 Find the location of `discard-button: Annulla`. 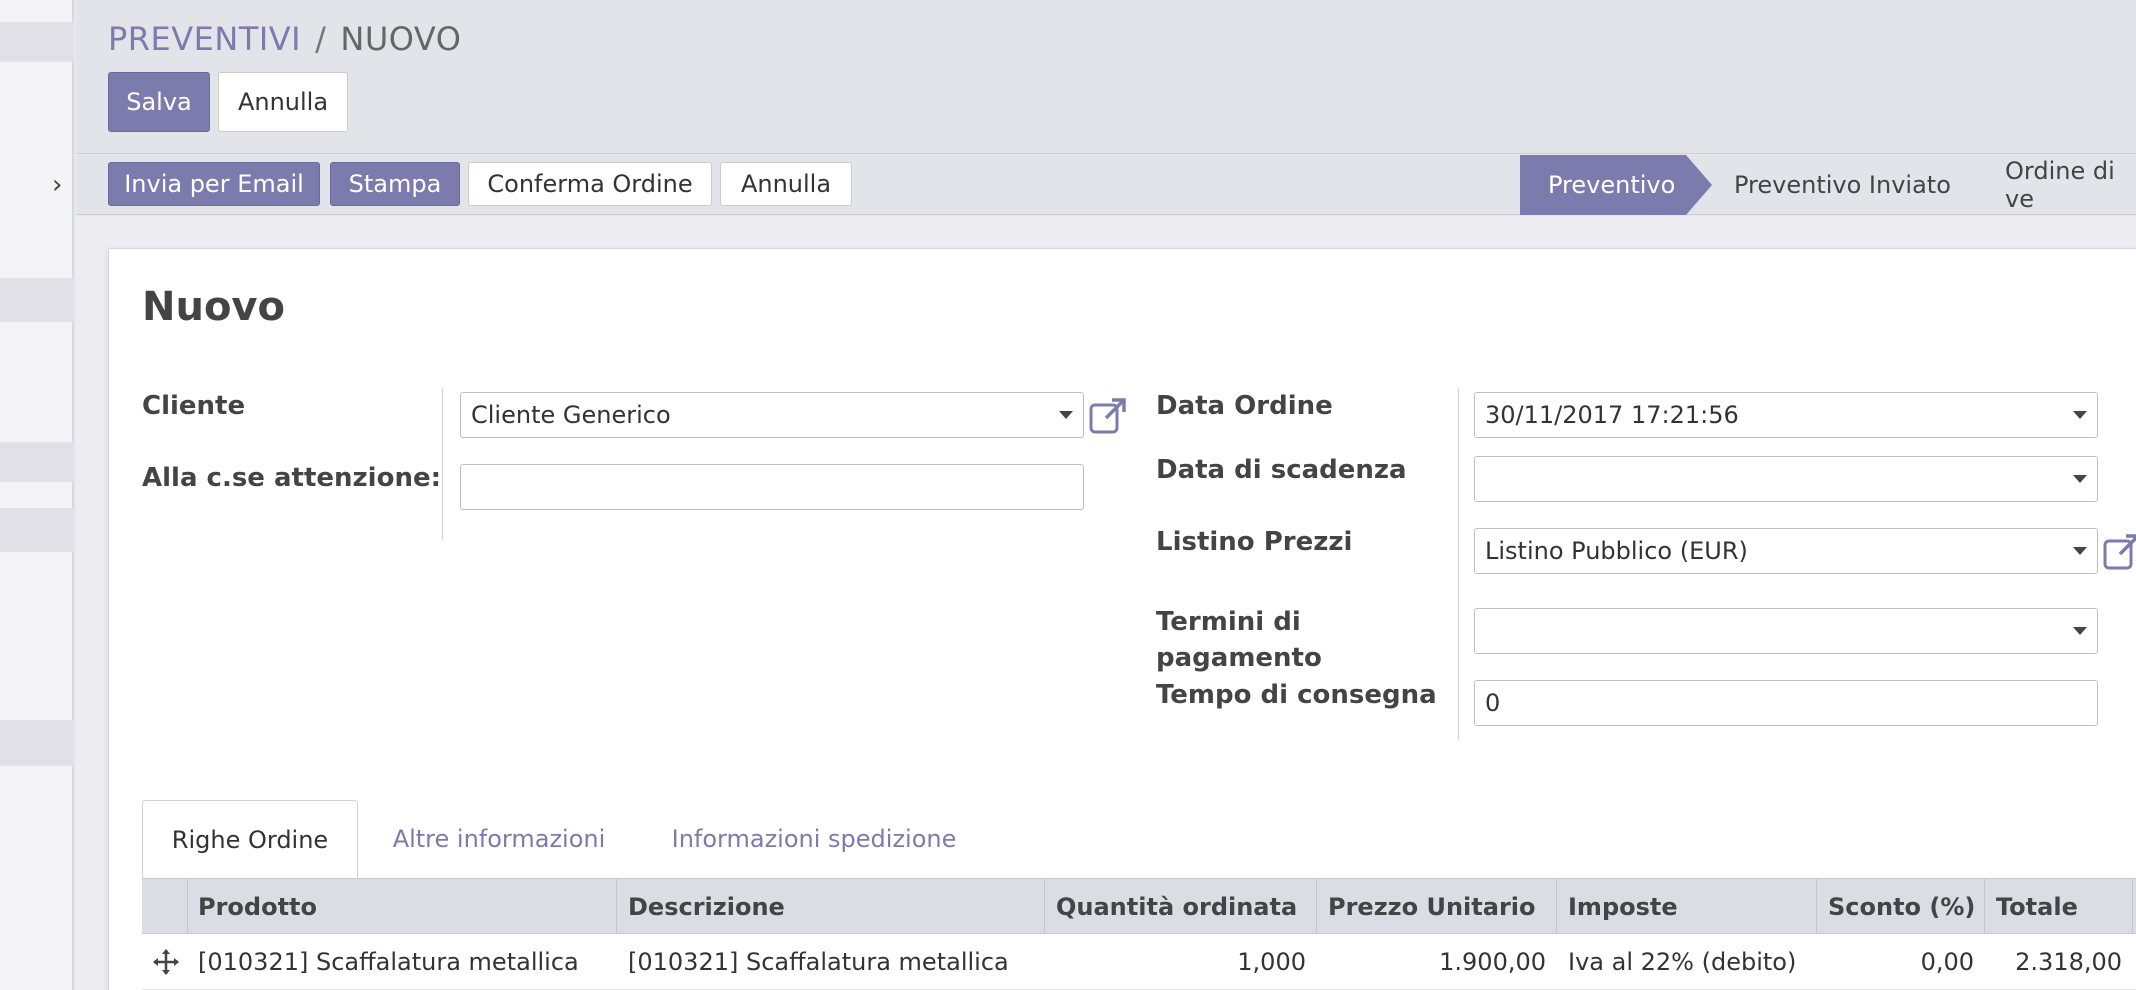

discard-button: Annulla is located at coordinates (283, 102).